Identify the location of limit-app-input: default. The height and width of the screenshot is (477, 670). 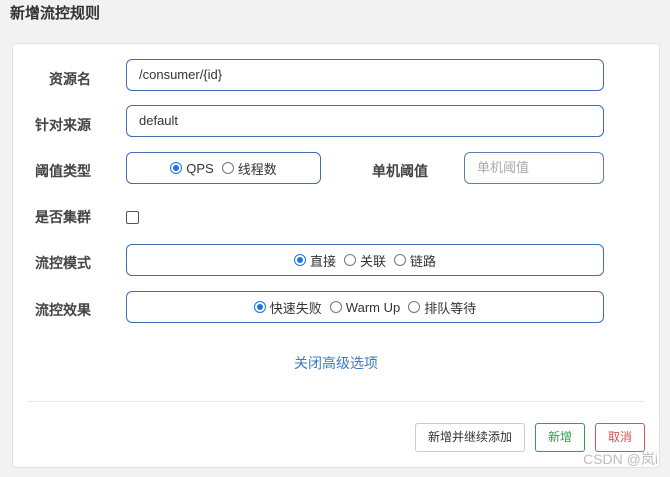
(365, 121).